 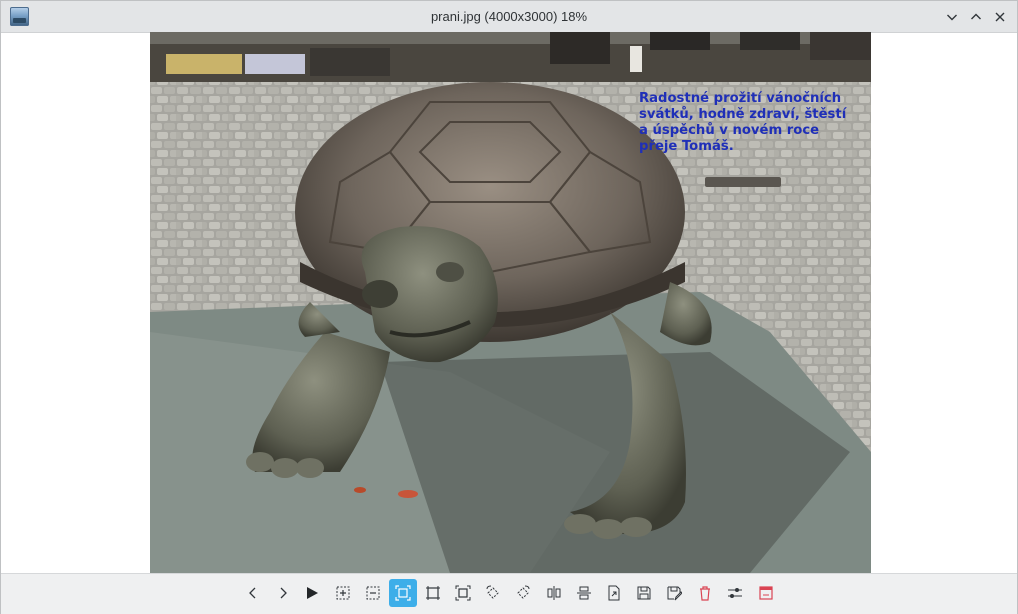 I want to click on fit-width-icon, so click(x=463, y=593).